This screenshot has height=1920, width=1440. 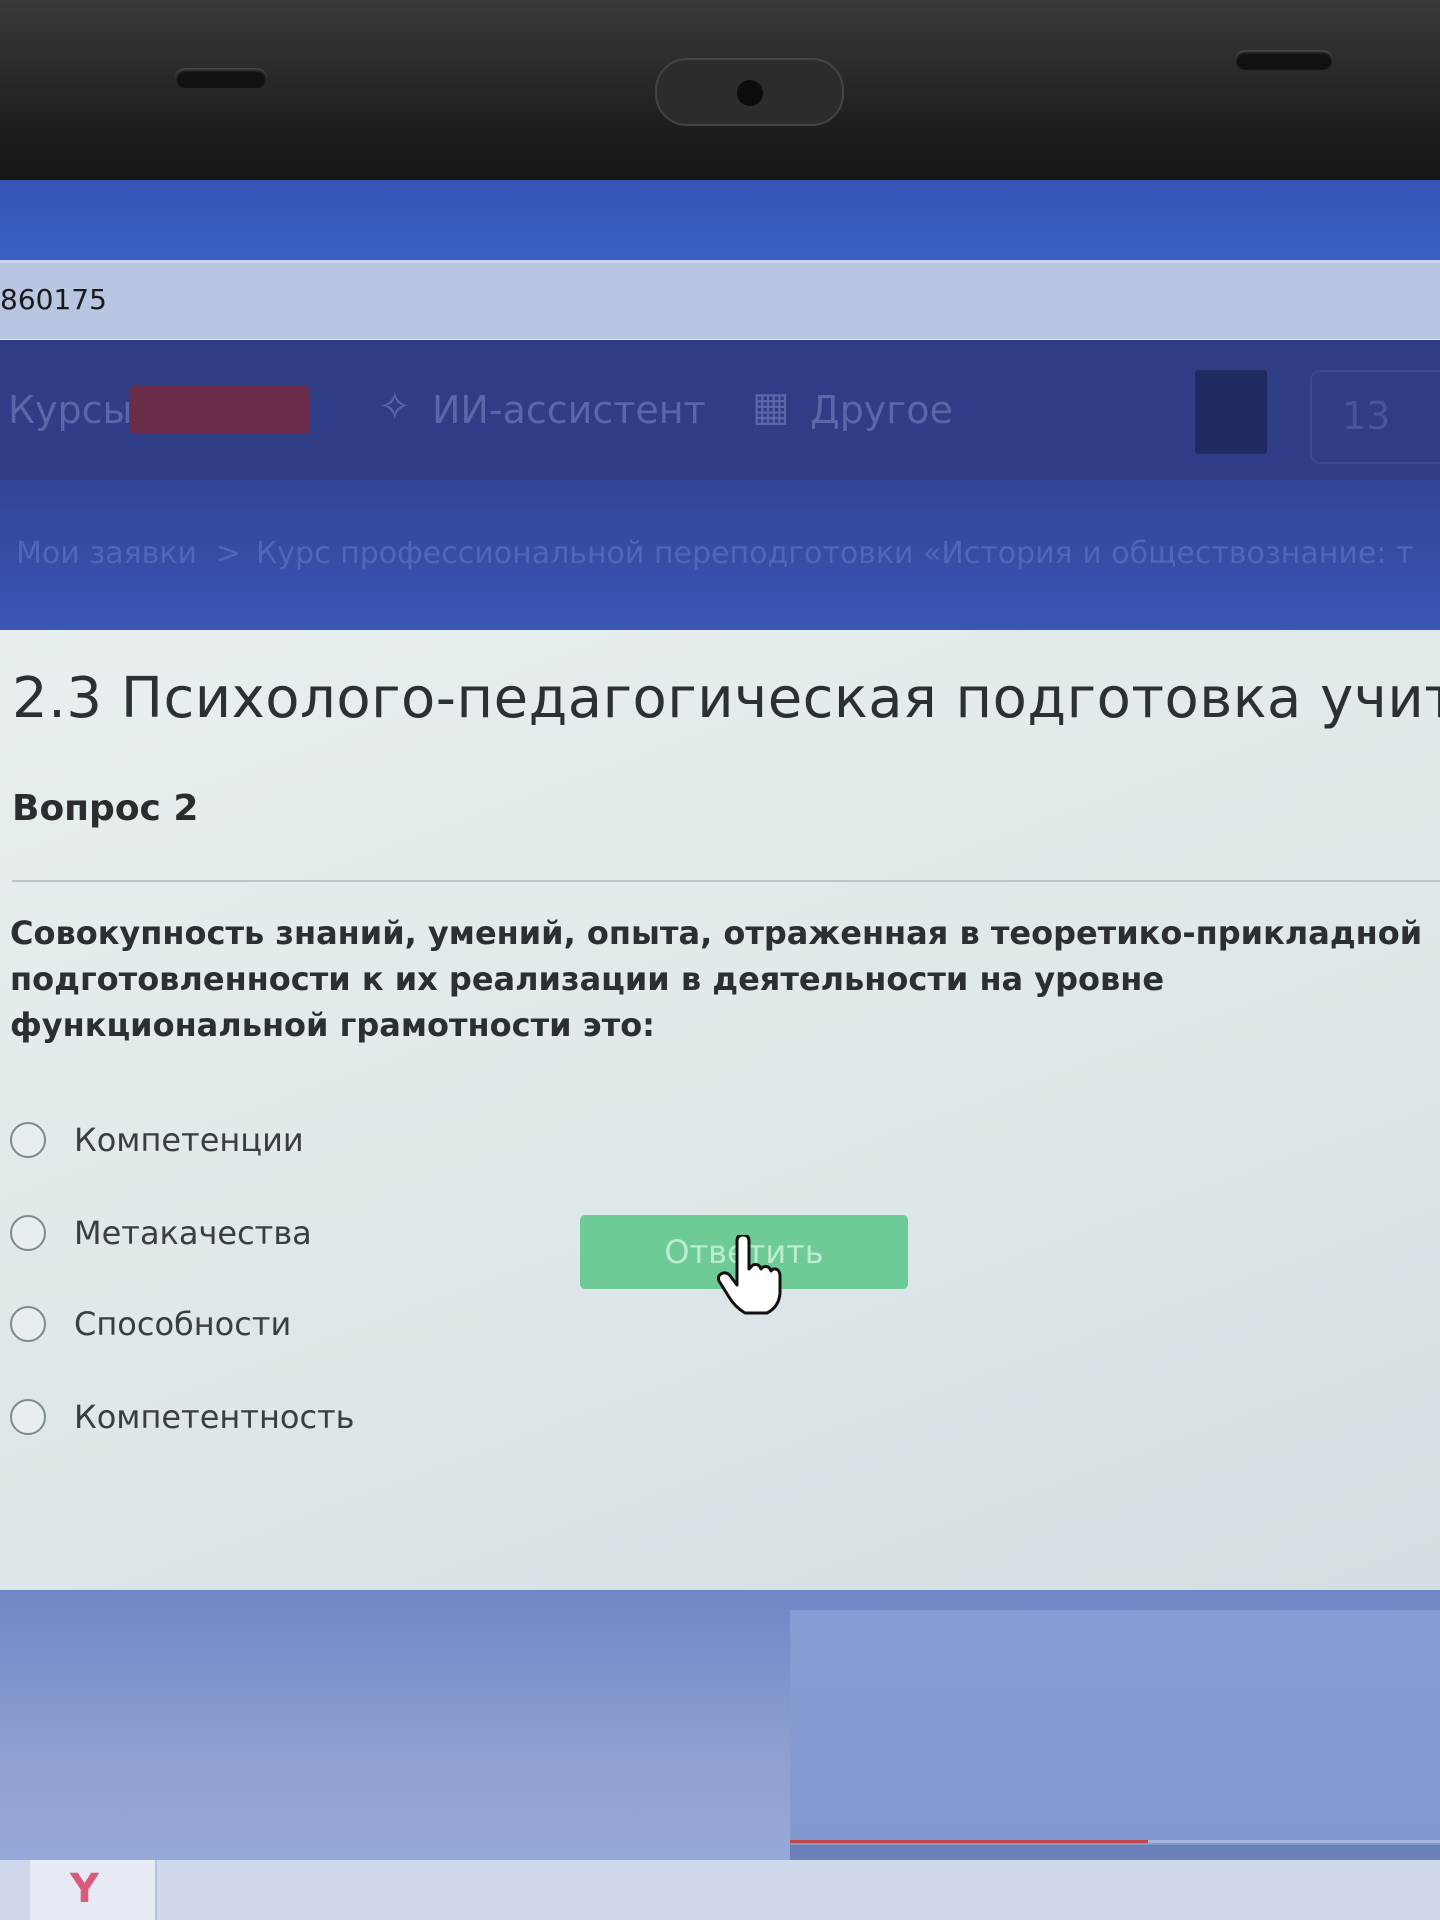 What do you see at coordinates (193, 1233) in the screenshot?
I see `option-label: Метакачества` at bounding box center [193, 1233].